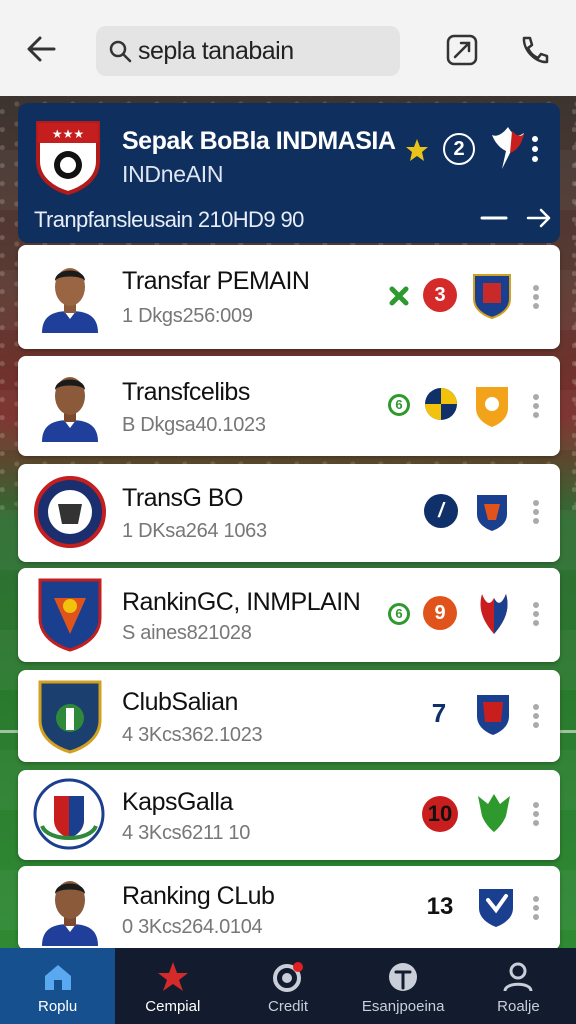  What do you see at coordinates (169, 219) in the screenshot?
I see `league-description: Tranpfansleusain 210HD9 90` at bounding box center [169, 219].